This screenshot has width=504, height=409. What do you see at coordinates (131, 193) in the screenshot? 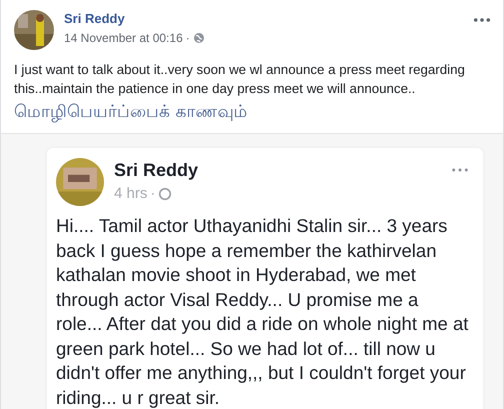
I see `post-timestamp: 4 hrs` at bounding box center [131, 193].